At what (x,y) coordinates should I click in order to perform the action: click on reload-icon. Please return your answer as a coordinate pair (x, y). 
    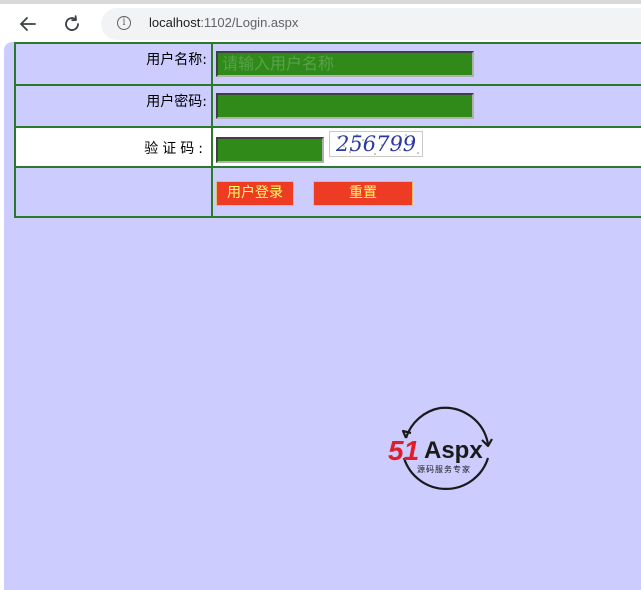
    Looking at the image, I should click on (72, 23).